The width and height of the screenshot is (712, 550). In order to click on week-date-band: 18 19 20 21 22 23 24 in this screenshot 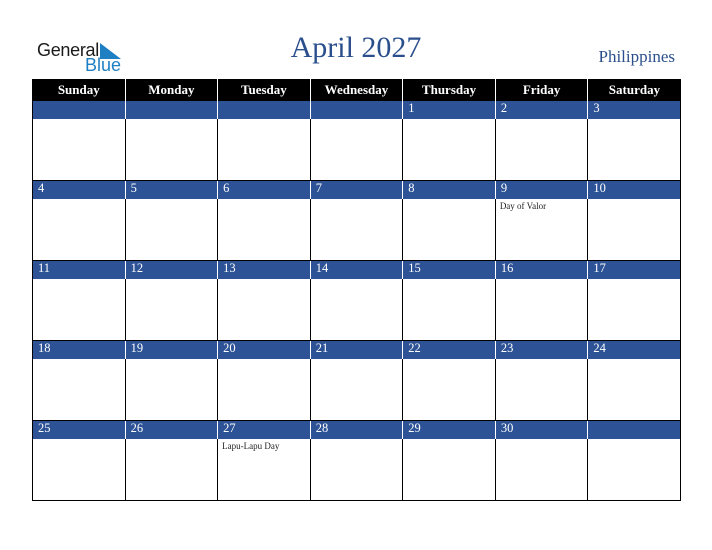, I will do `click(356, 349)`.